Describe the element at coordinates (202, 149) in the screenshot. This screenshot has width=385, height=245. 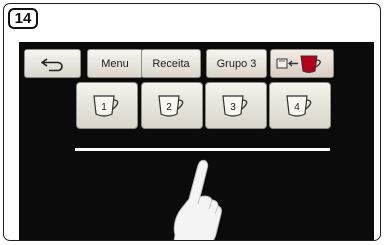
I see `divider-line` at that location.